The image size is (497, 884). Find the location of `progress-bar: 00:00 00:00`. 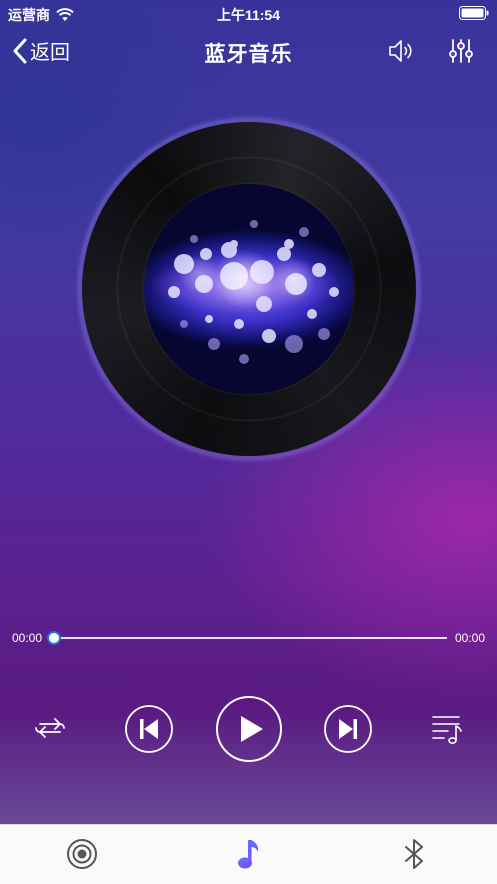

progress-bar: 00:00 00:00 is located at coordinates (248, 639).